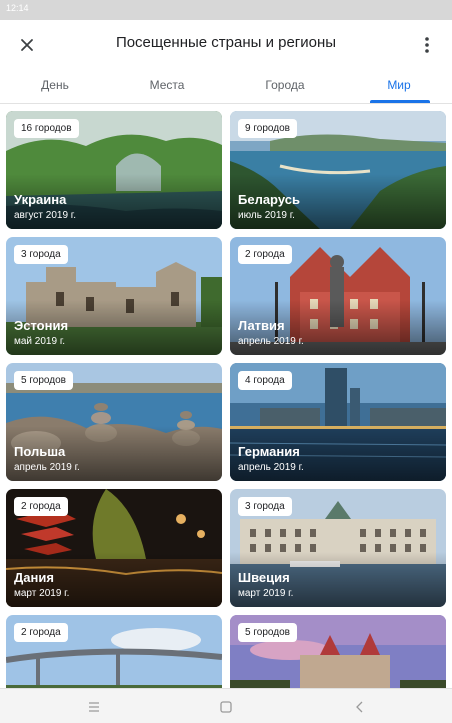 The width and height of the screenshot is (452, 723). Describe the element at coordinates (427, 45) in the screenshot. I see `more-vert-icon` at that location.